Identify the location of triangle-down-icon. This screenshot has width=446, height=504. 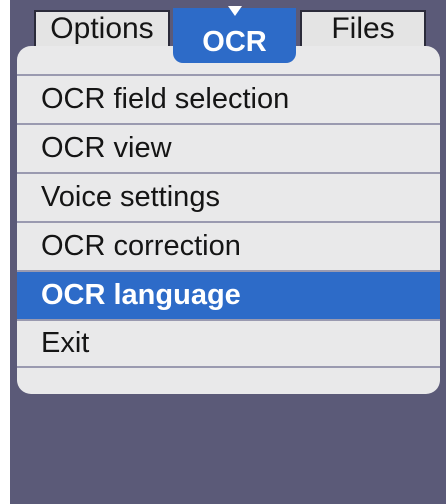
(234, 11).